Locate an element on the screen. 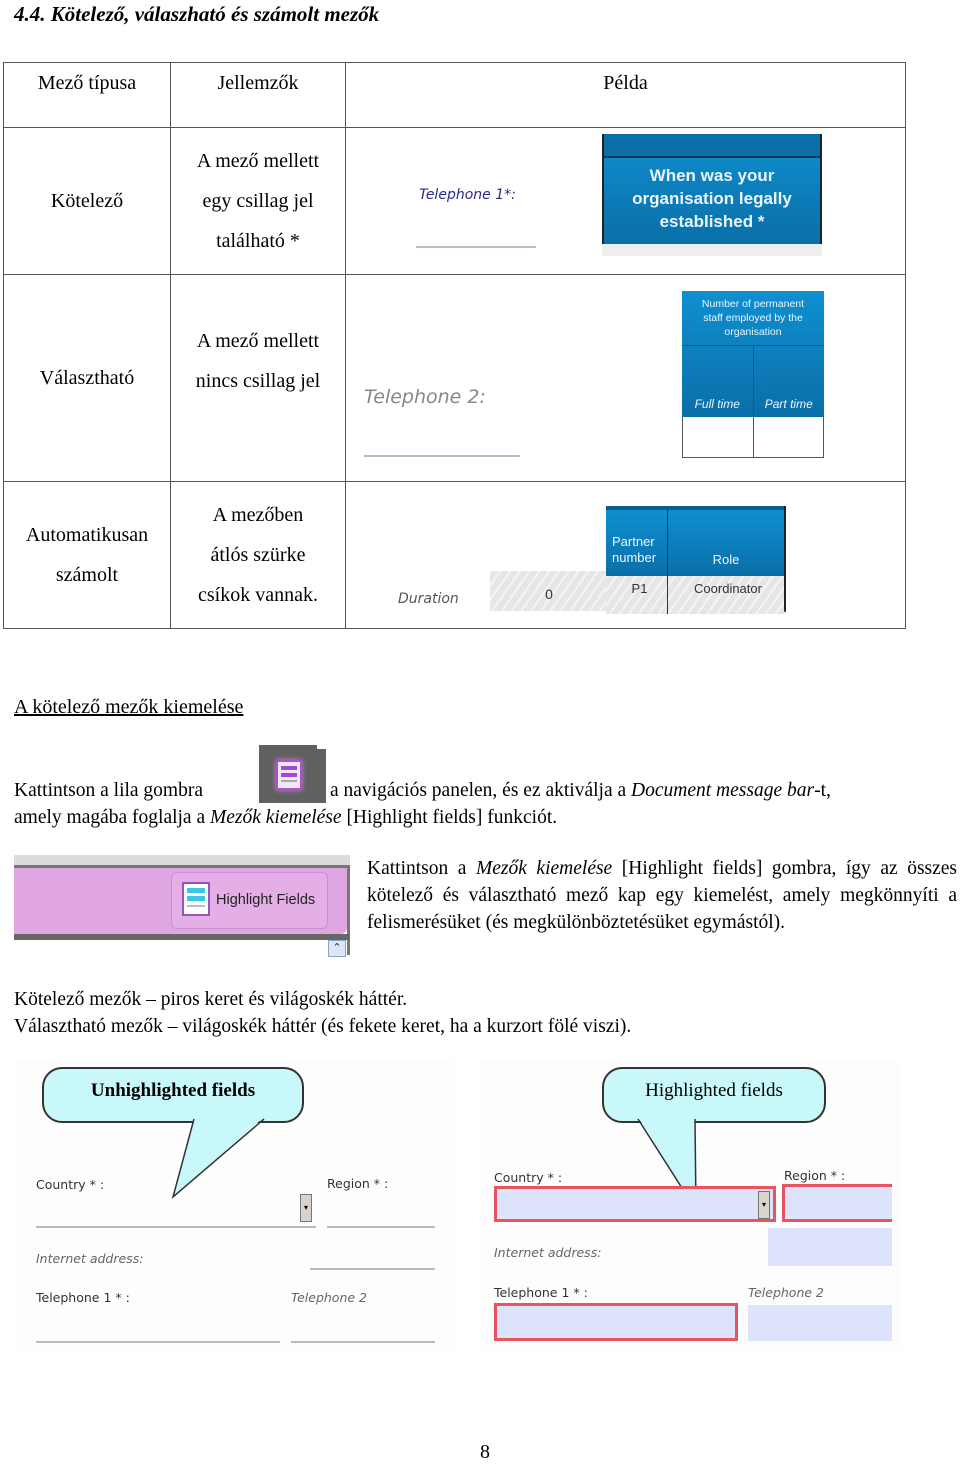  desc-line: átlós szürke is located at coordinates (258, 555).